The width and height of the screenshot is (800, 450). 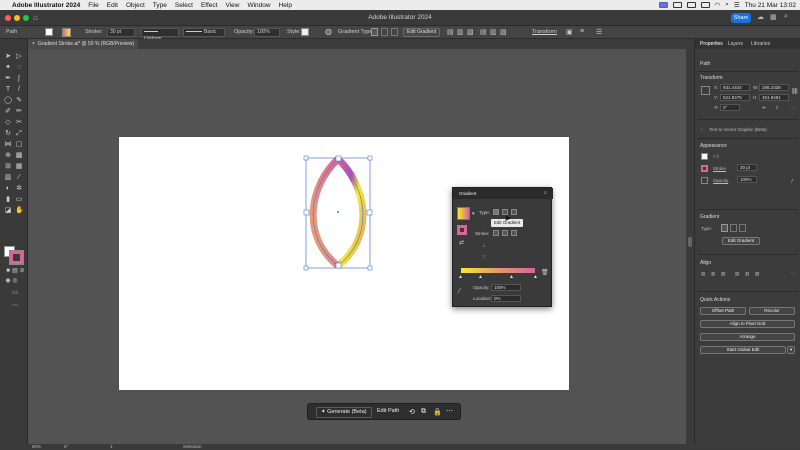 I want to click on control-center-icon: ☰, so click(x=737, y=5).